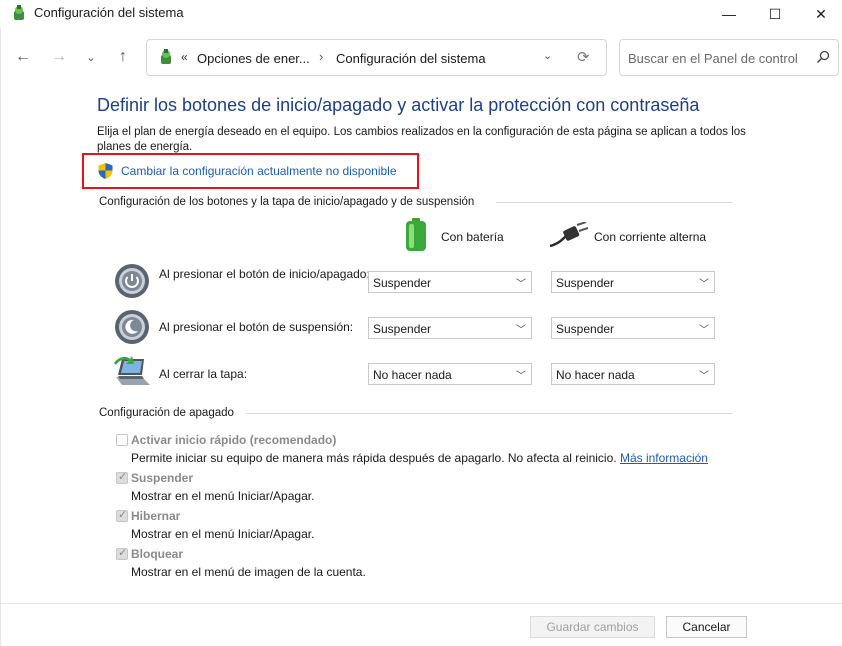  Describe the element at coordinates (184, 57) in the screenshot. I see `overflow-chevron-icon: «` at that location.